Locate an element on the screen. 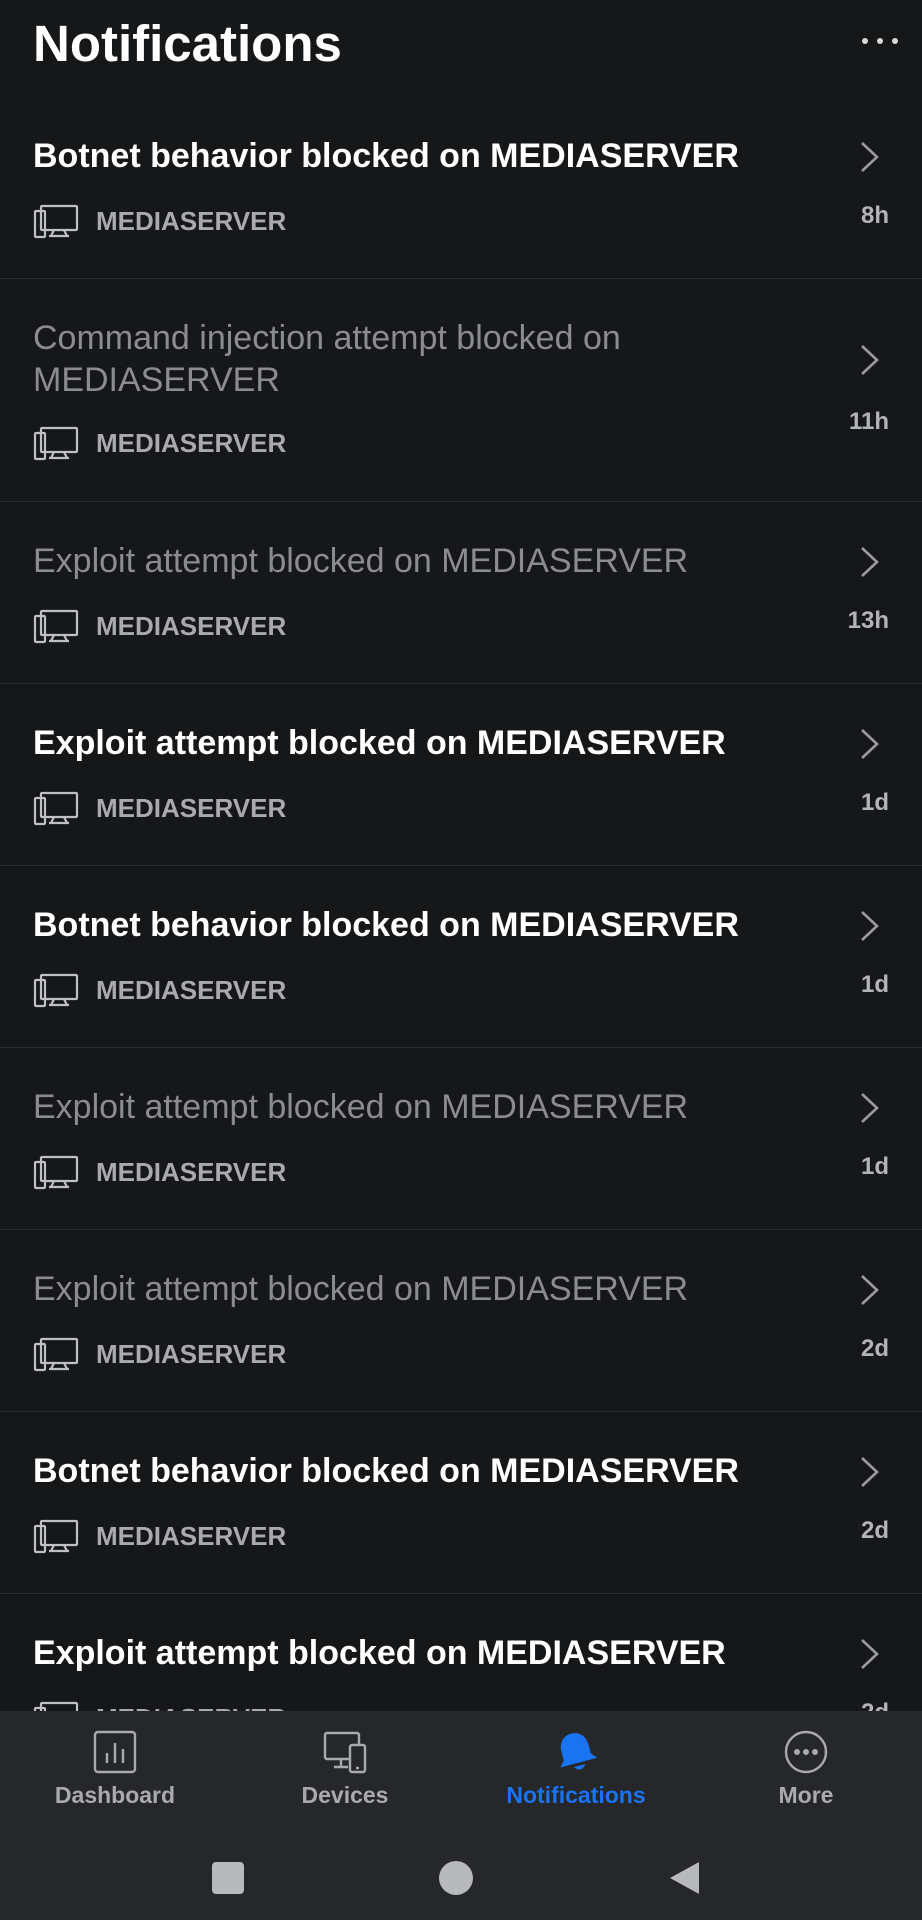 The width and height of the screenshot is (922, 1920). system-navigation-bar is located at coordinates (461, 1878).